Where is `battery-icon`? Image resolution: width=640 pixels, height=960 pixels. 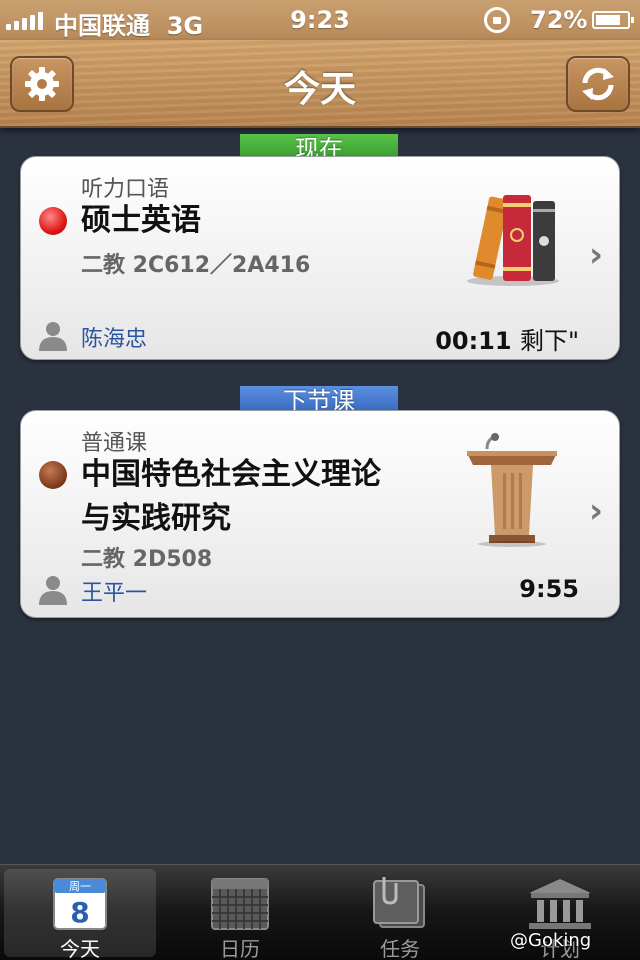 battery-icon is located at coordinates (613, 20).